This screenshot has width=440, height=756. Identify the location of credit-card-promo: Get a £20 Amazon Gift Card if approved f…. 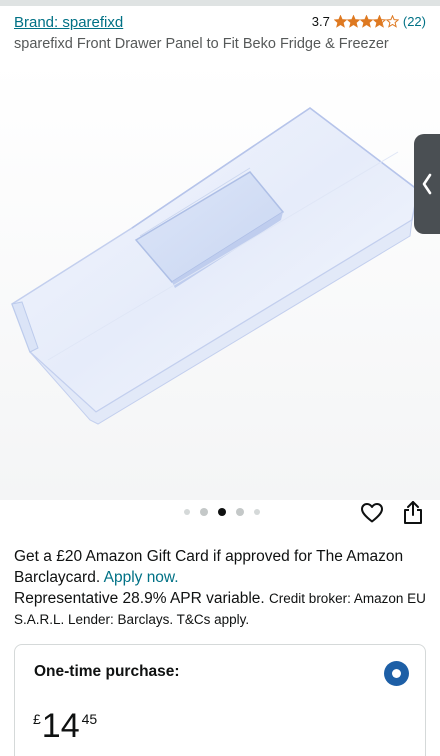
(222, 588).